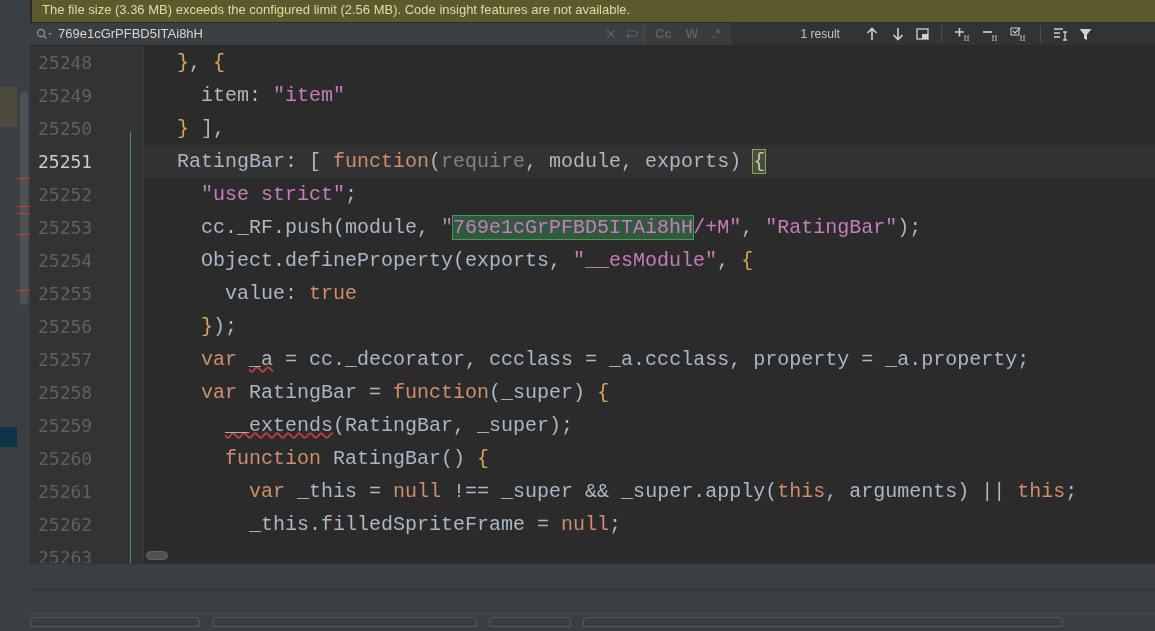 This screenshot has height=631, width=1155. I want to click on code-line: _this.filledSpriteFrame = null;, so click(435, 525).